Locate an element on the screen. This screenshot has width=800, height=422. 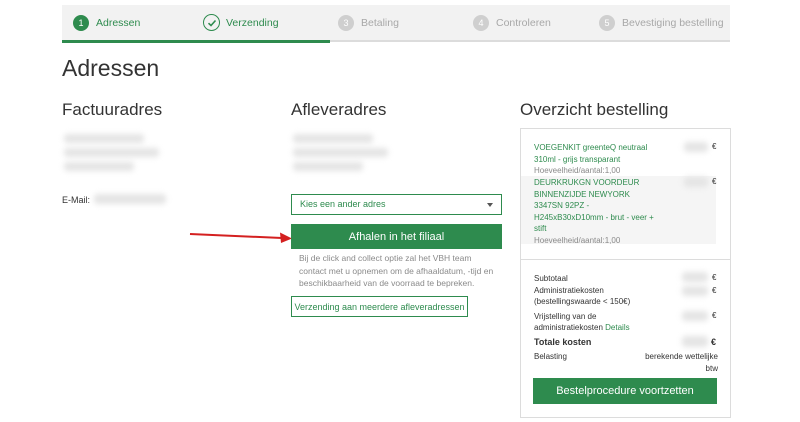
total-label: Totale kosten is located at coordinates (563, 342).